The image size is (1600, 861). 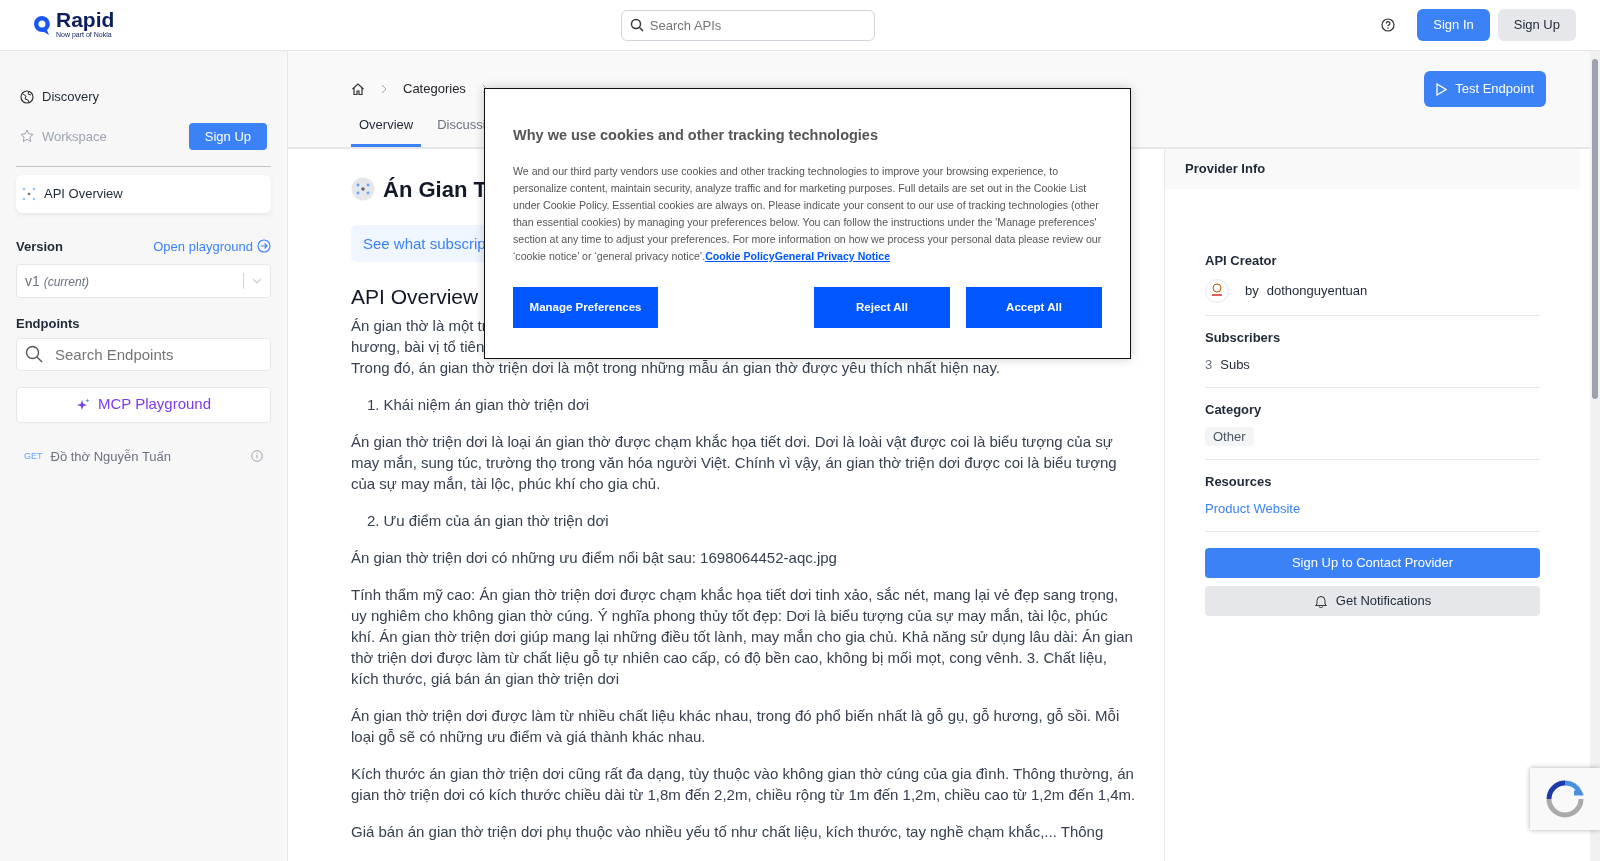 What do you see at coordinates (734, 463) in the screenshot?
I see `paragraph: Án gian thờ triện dơi là loại án gian thờ được chạm khắc họa tiết dơi. Dơi là loài vật được coi là biểu tượng của sự may mắn, sung túc, trường thọ trong văn hóa người Việt. Chính vì vậy, án gian thờ triện dơi được coi là biểu tượng của sự may mắn, tài lộc, phúc khí cho gia chủ.` at bounding box center [734, 463].